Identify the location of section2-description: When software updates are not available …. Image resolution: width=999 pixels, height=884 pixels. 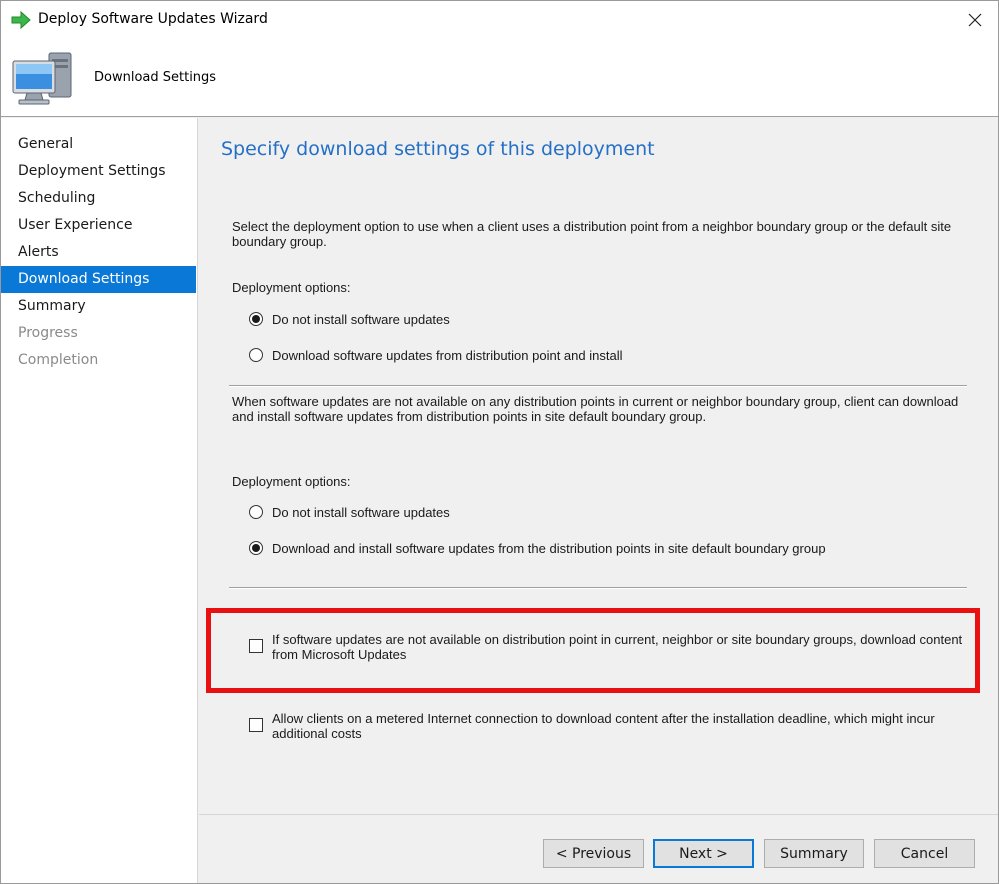
(595, 409).